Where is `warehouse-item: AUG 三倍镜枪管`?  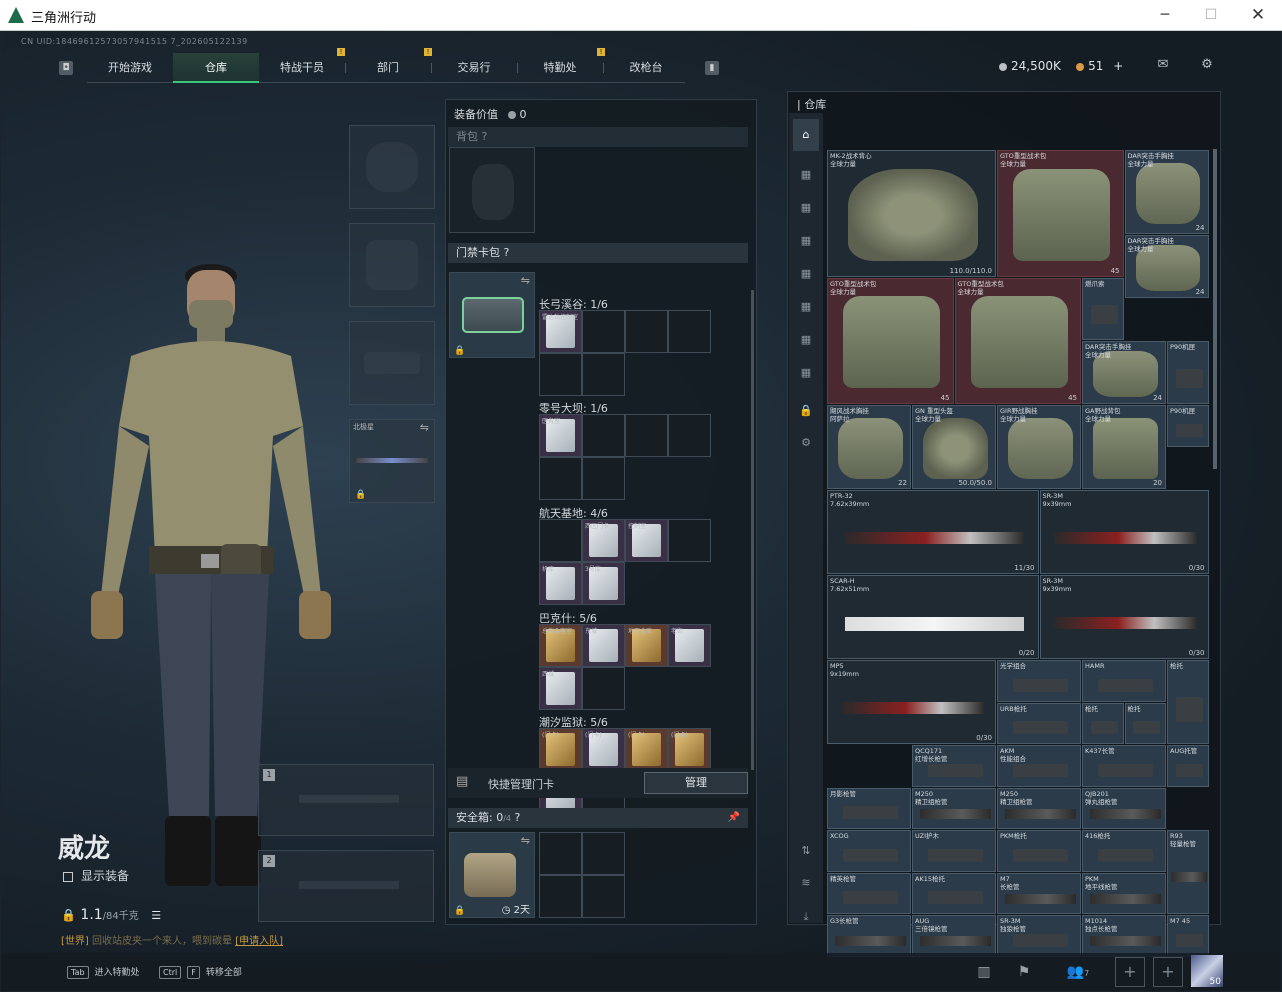 warehouse-item: AUG 三倍镜枪管 is located at coordinates (954, 936).